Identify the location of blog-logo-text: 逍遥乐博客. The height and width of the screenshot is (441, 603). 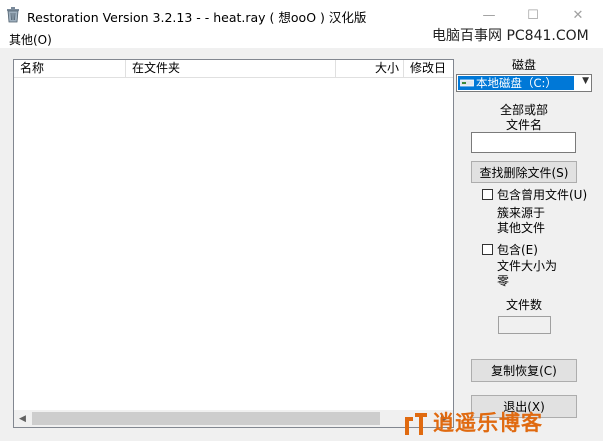
(488, 423).